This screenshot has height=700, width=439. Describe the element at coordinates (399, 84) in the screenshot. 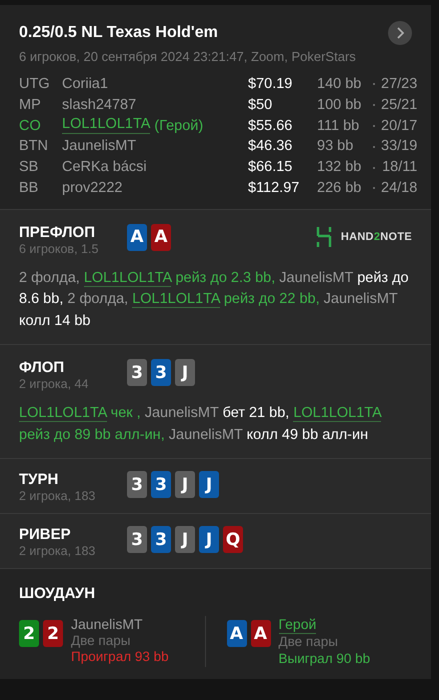

I see `player-stats: 27/23` at that location.